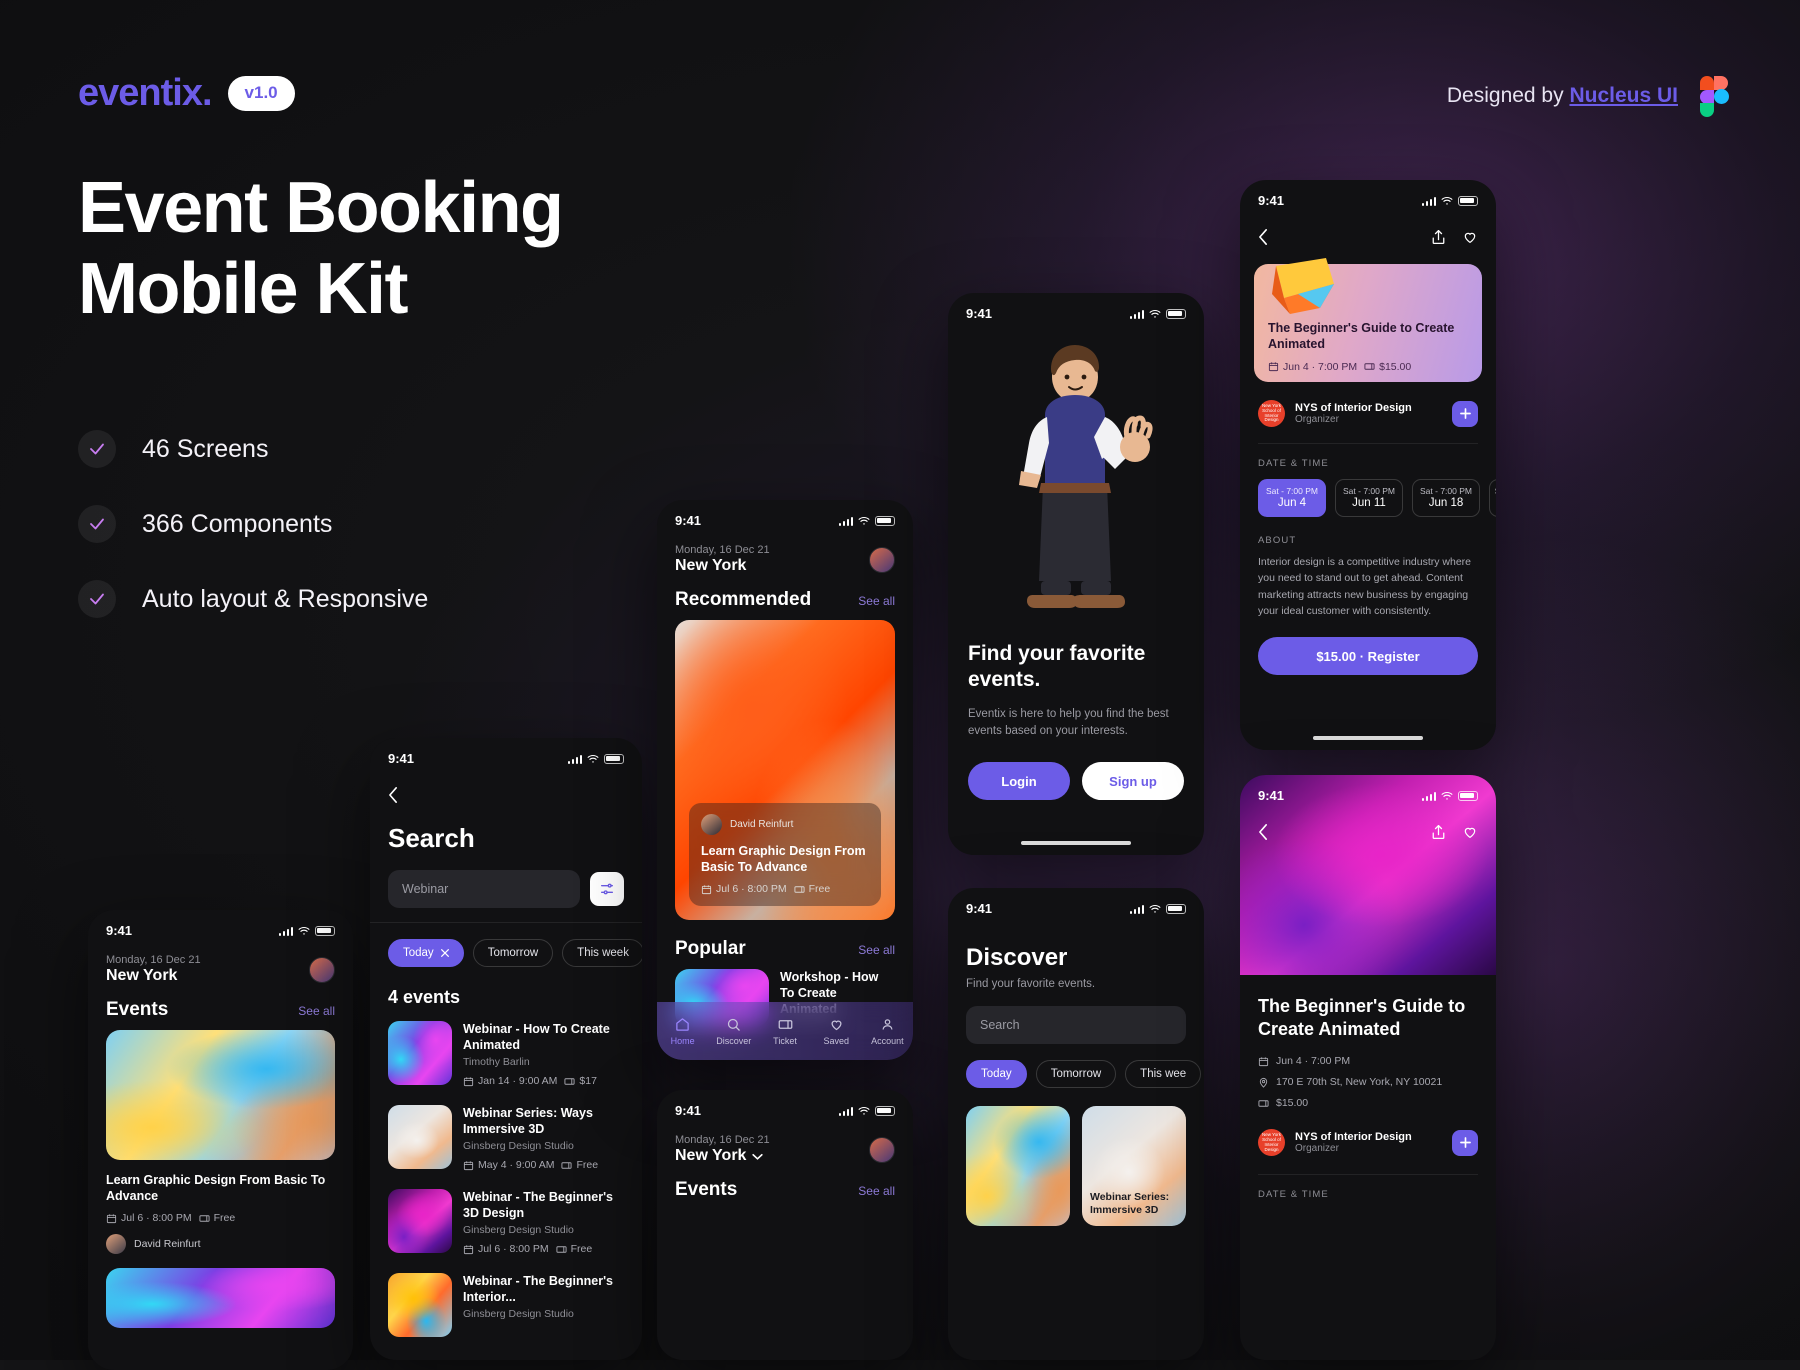 The image size is (1800, 1370). I want to click on nav-item-account: Account, so click(887, 1031).